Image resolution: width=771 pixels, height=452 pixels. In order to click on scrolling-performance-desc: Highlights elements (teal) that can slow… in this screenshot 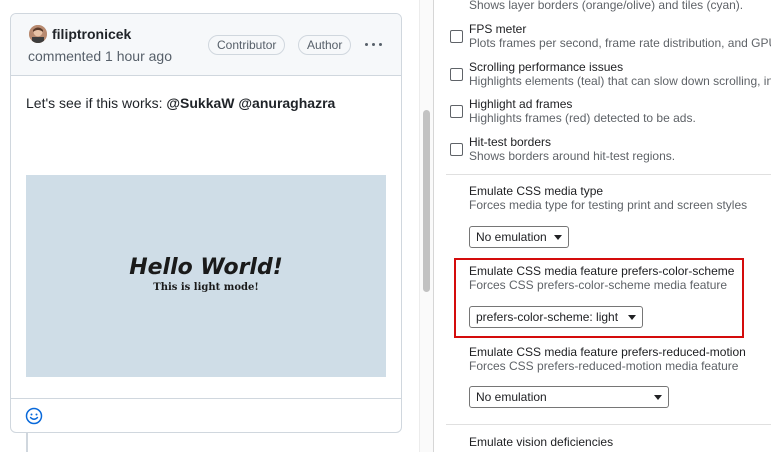, I will do `click(620, 81)`.